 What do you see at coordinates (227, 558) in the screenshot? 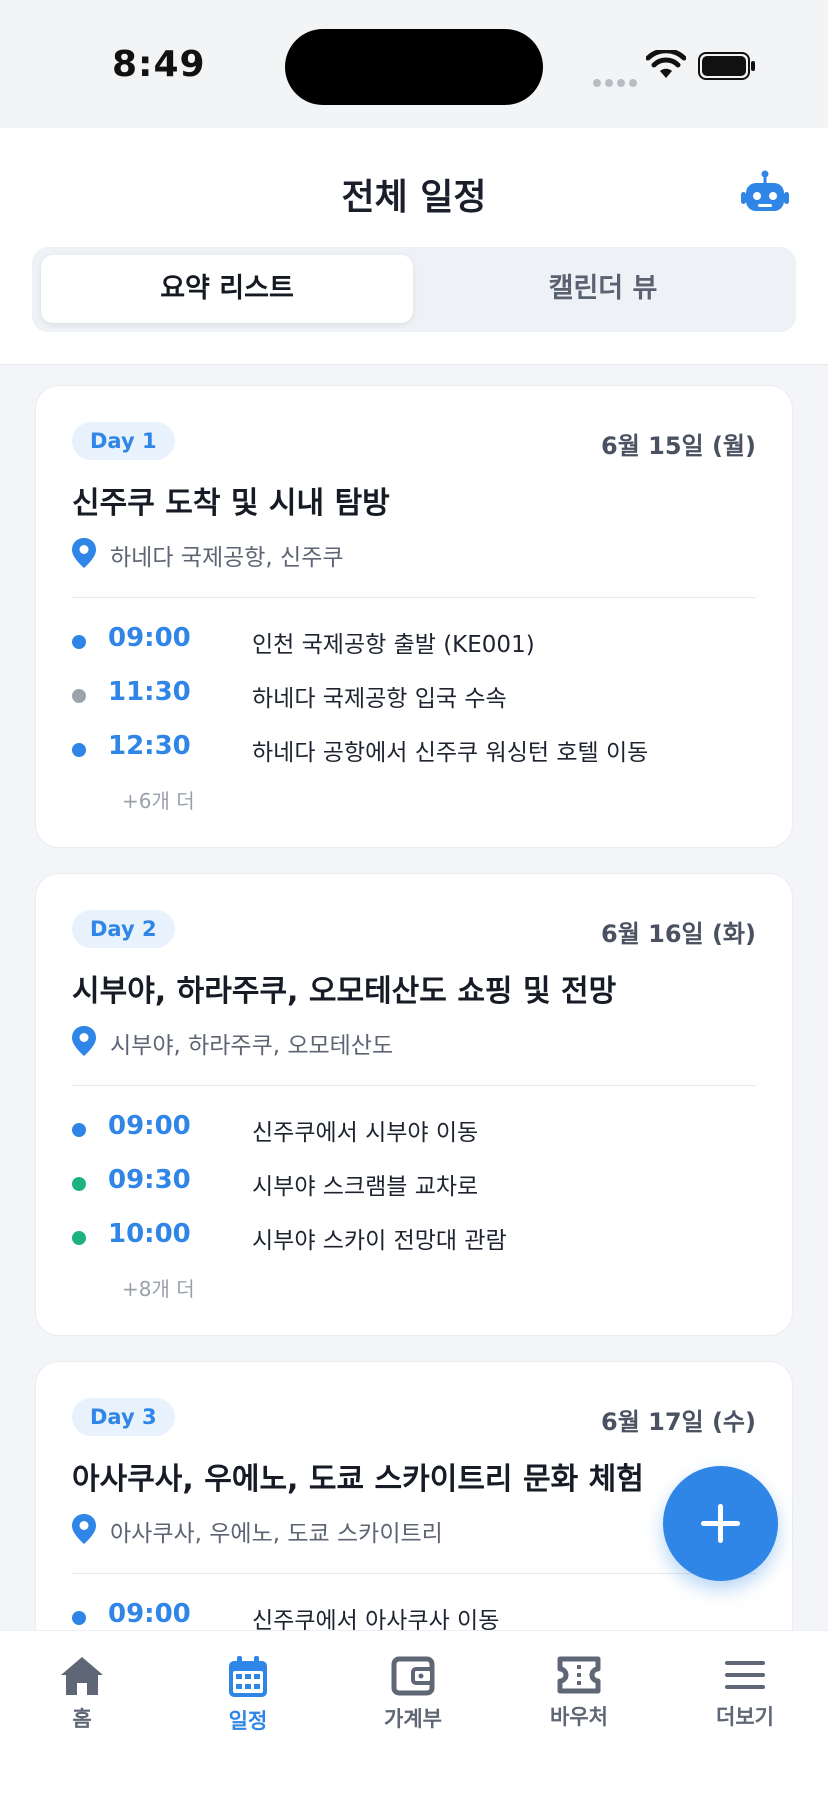
I see `location-text: 하네다 국제공항, 신주쿠` at bounding box center [227, 558].